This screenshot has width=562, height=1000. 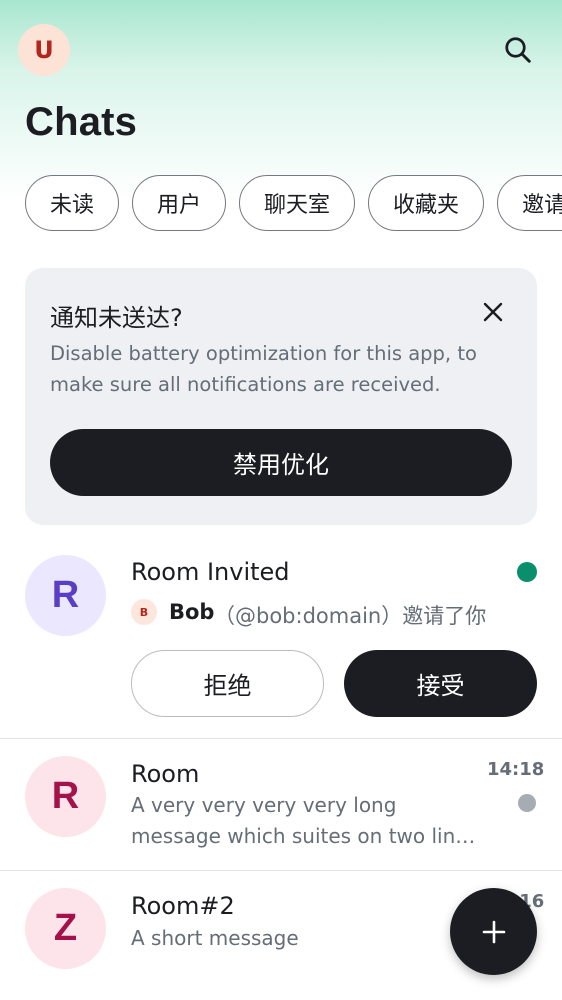 I want to click on filter-chip-unread: 未读, so click(x=72, y=203).